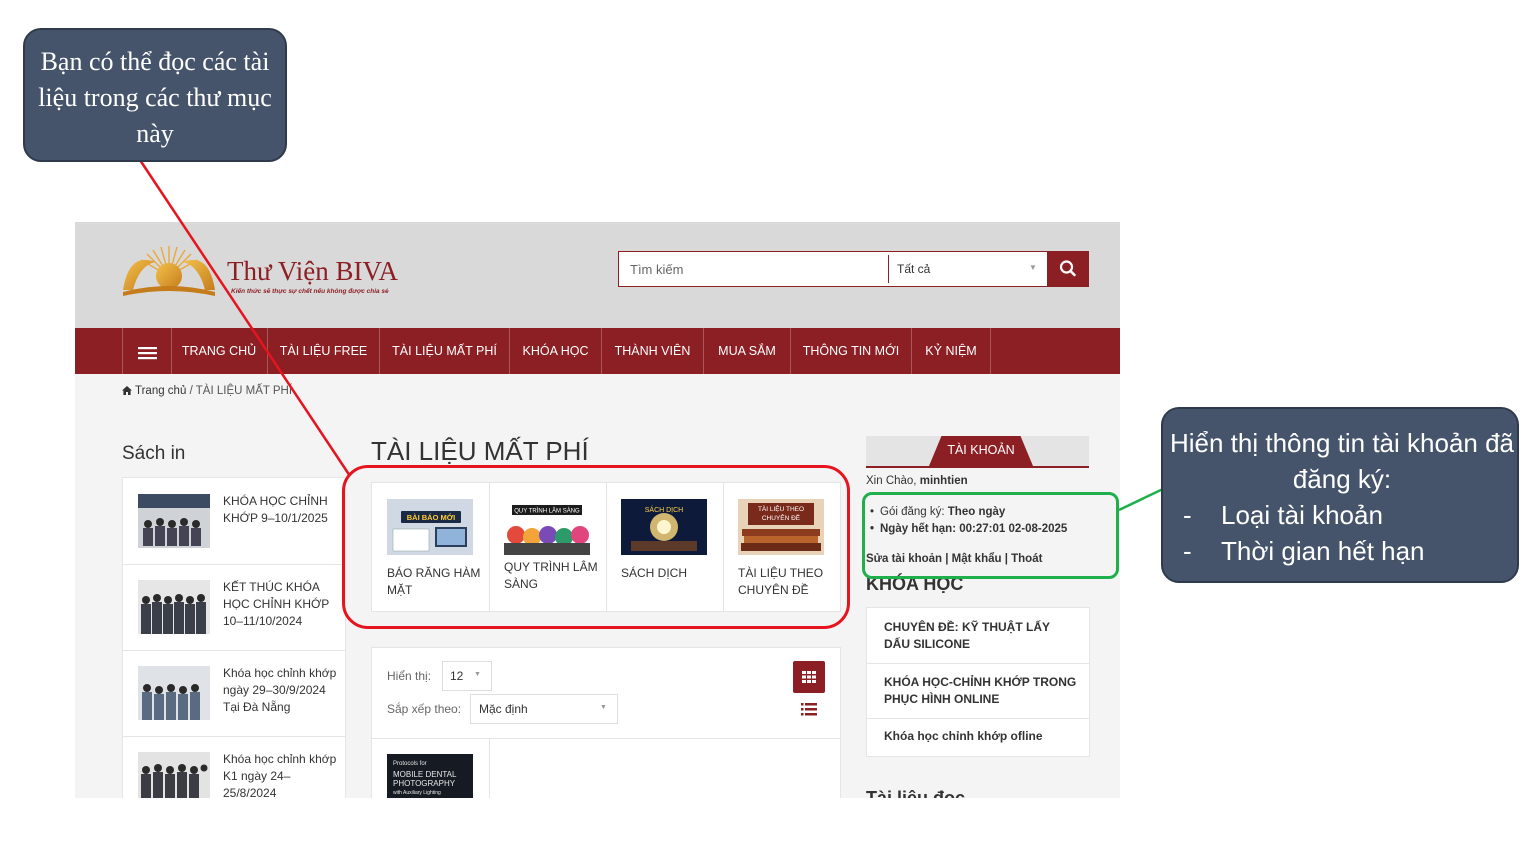 This screenshot has width=1523, height=854. Describe the element at coordinates (1323, 551) in the screenshot. I see `bullet-text: Thời gian hết hạn` at that location.